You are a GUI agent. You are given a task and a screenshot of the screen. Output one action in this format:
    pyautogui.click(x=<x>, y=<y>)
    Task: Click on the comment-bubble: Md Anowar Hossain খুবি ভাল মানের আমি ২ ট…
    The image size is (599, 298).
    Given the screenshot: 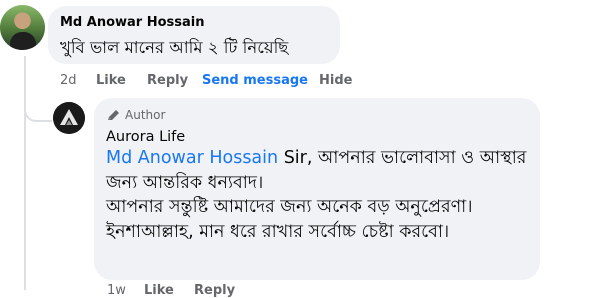 What is the action you would take?
    pyautogui.click(x=194, y=35)
    